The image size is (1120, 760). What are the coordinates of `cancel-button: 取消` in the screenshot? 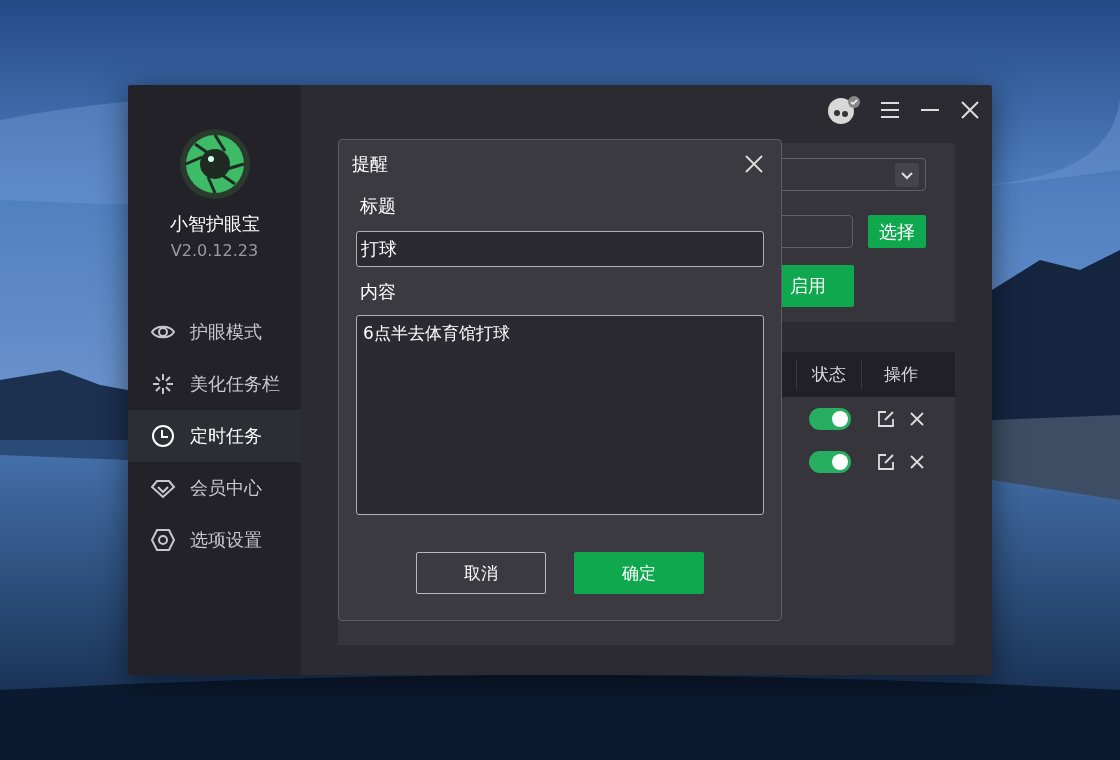 It's located at (481, 573).